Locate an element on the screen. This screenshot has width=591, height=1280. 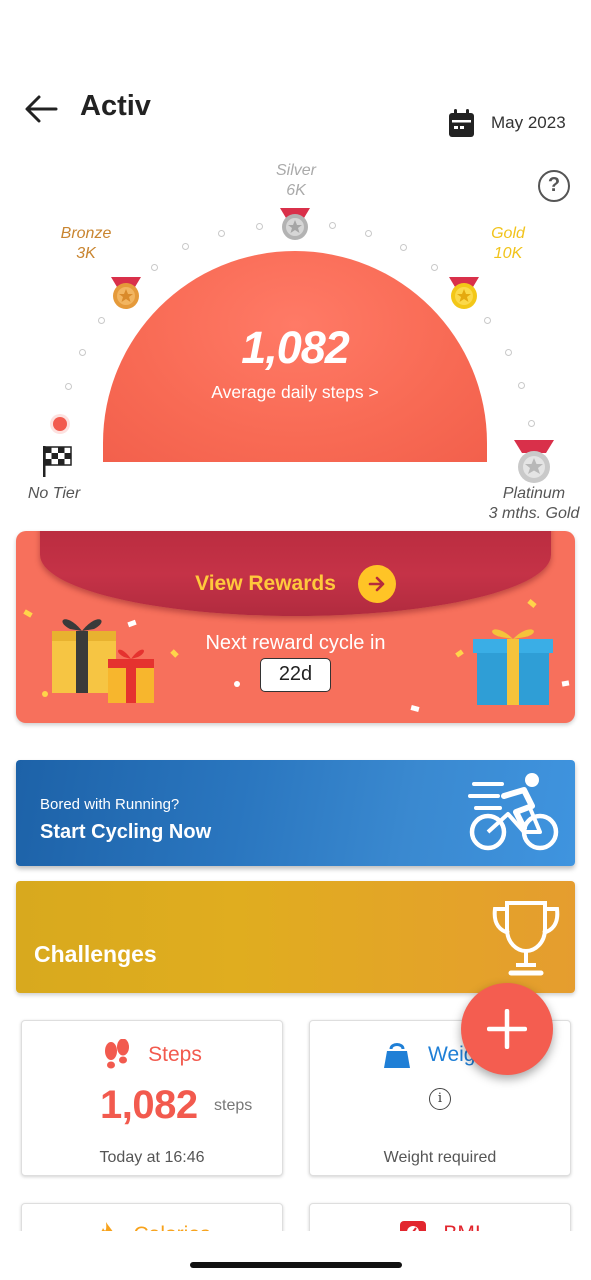
challenges-banner: Challenges is located at coordinates (295, 937).